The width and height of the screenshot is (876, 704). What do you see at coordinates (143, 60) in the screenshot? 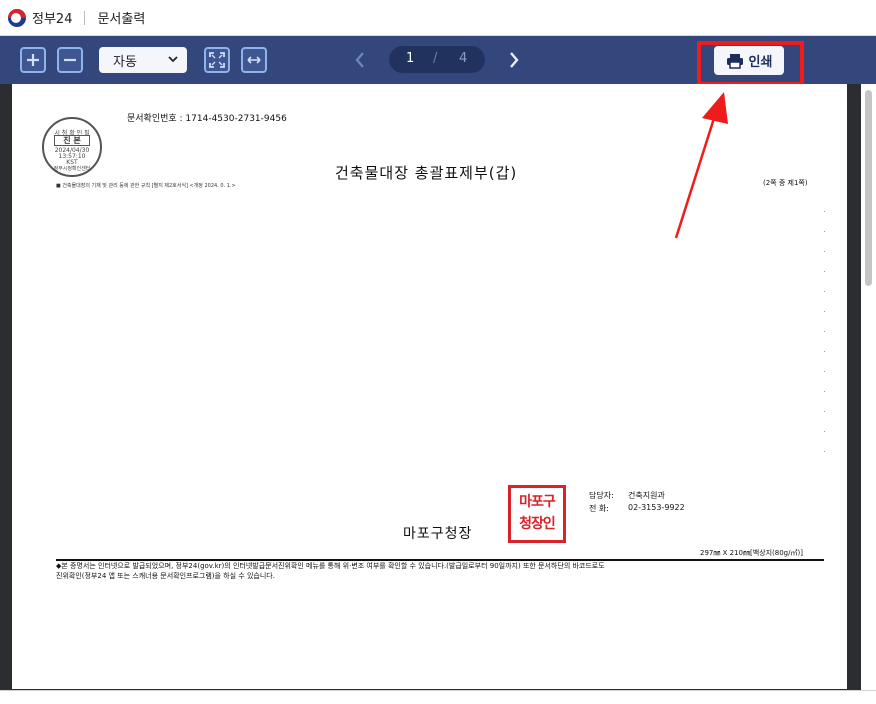
I see `zoom-select: 자동` at bounding box center [143, 60].